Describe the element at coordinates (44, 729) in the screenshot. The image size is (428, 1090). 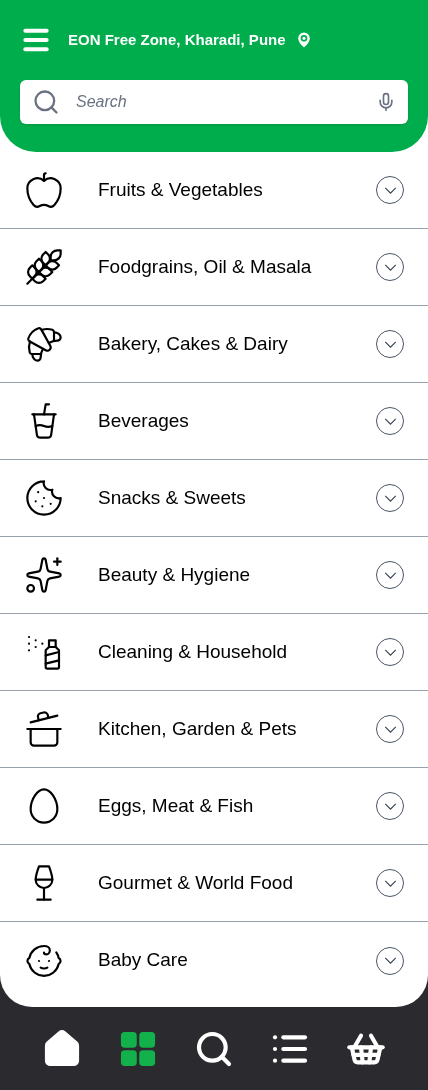
I see `cooking-pot-icon` at that location.